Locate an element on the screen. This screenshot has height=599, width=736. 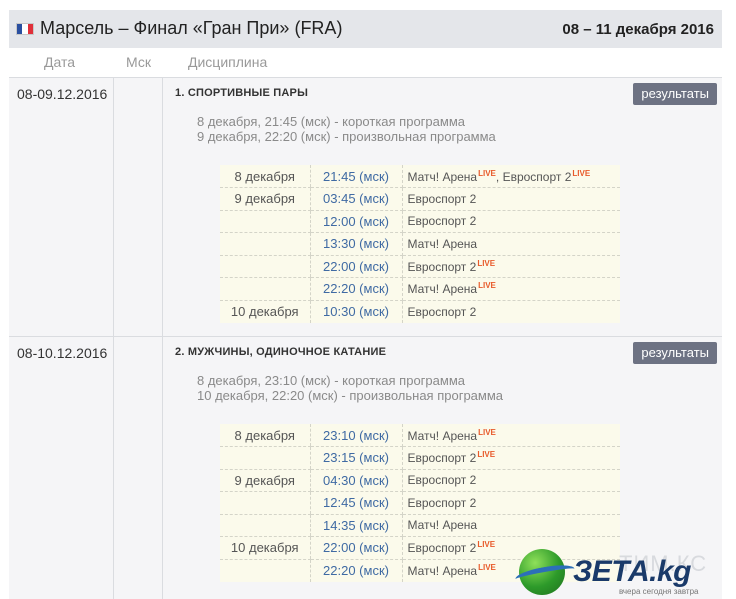
schedule-row: 10 декабря 10:30 (мск) Евроспорт 2 is located at coordinates (420, 311).